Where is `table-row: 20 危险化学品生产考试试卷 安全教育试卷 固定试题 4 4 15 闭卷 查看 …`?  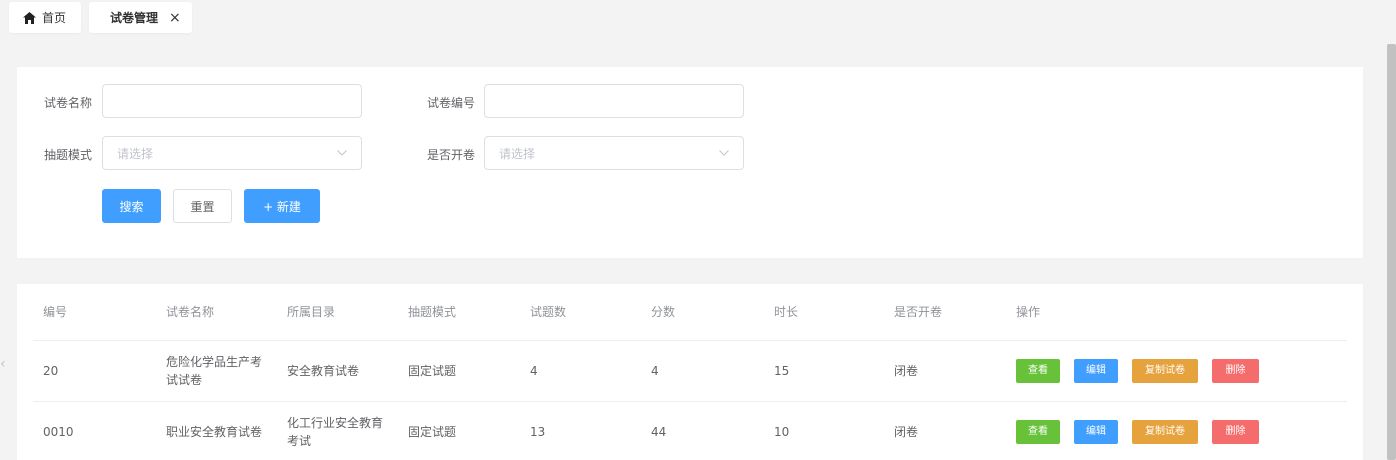
table-row: 20 危险化学品生产考试试卷 安全教育试卷 固定试题 4 4 15 闭卷 查看 … is located at coordinates (690, 371).